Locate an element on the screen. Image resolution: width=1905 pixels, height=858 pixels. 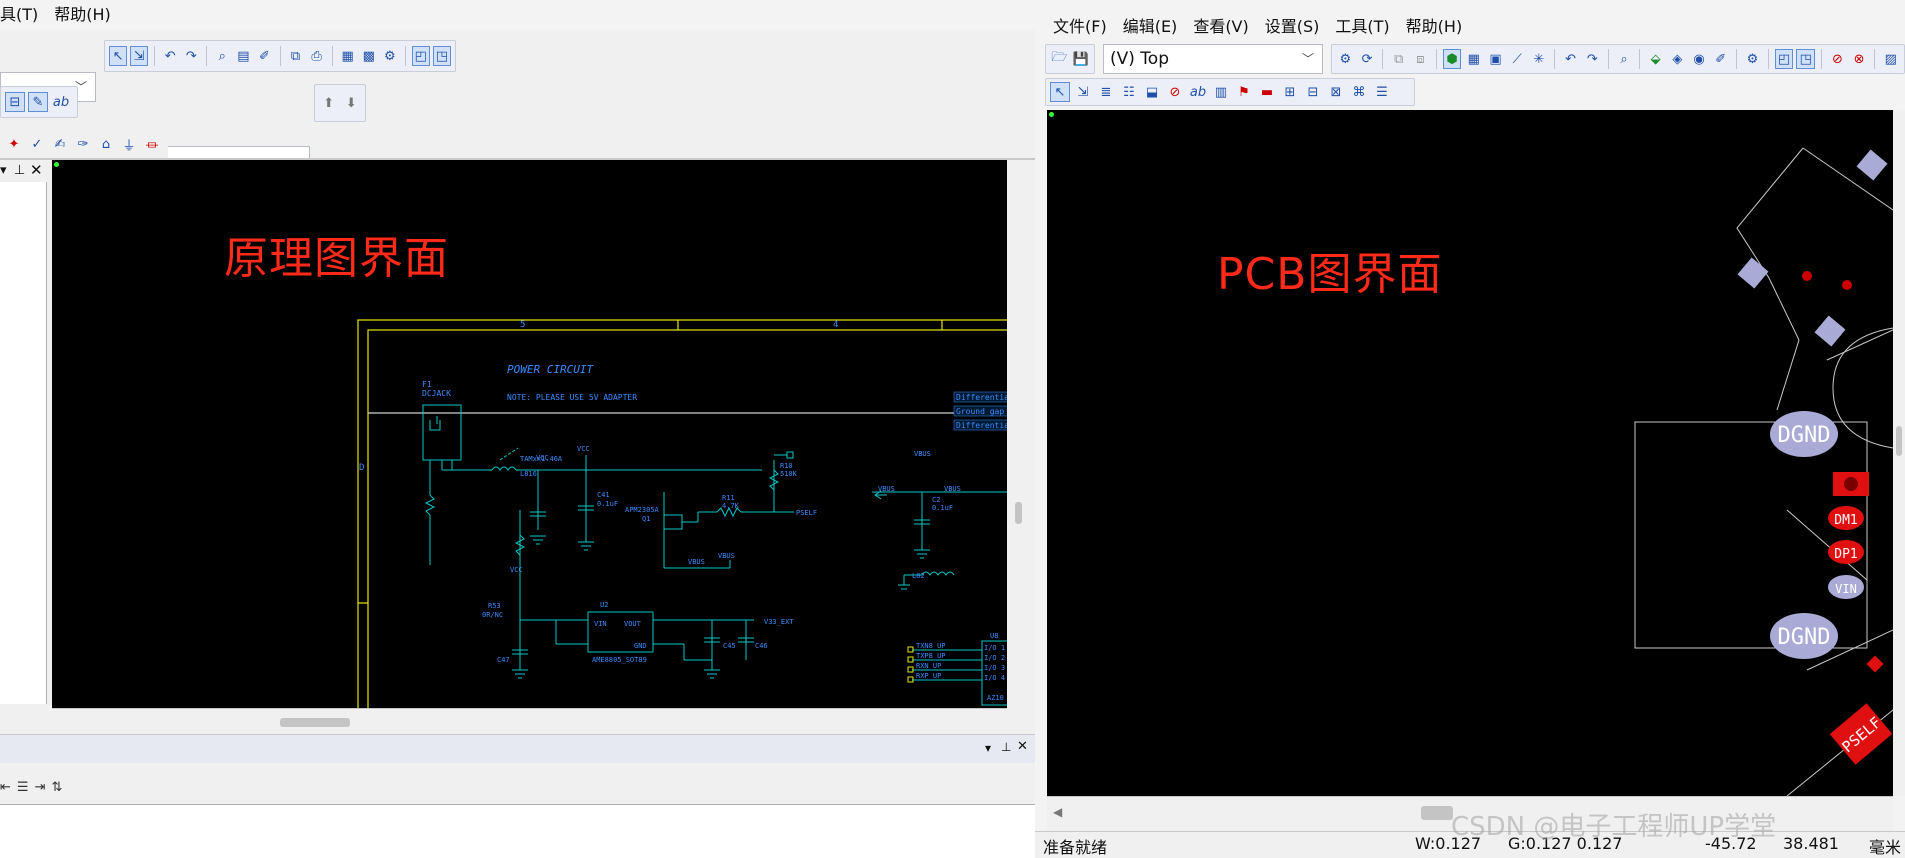
menu-file: 文件(F) is located at coordinates (1080, 27).